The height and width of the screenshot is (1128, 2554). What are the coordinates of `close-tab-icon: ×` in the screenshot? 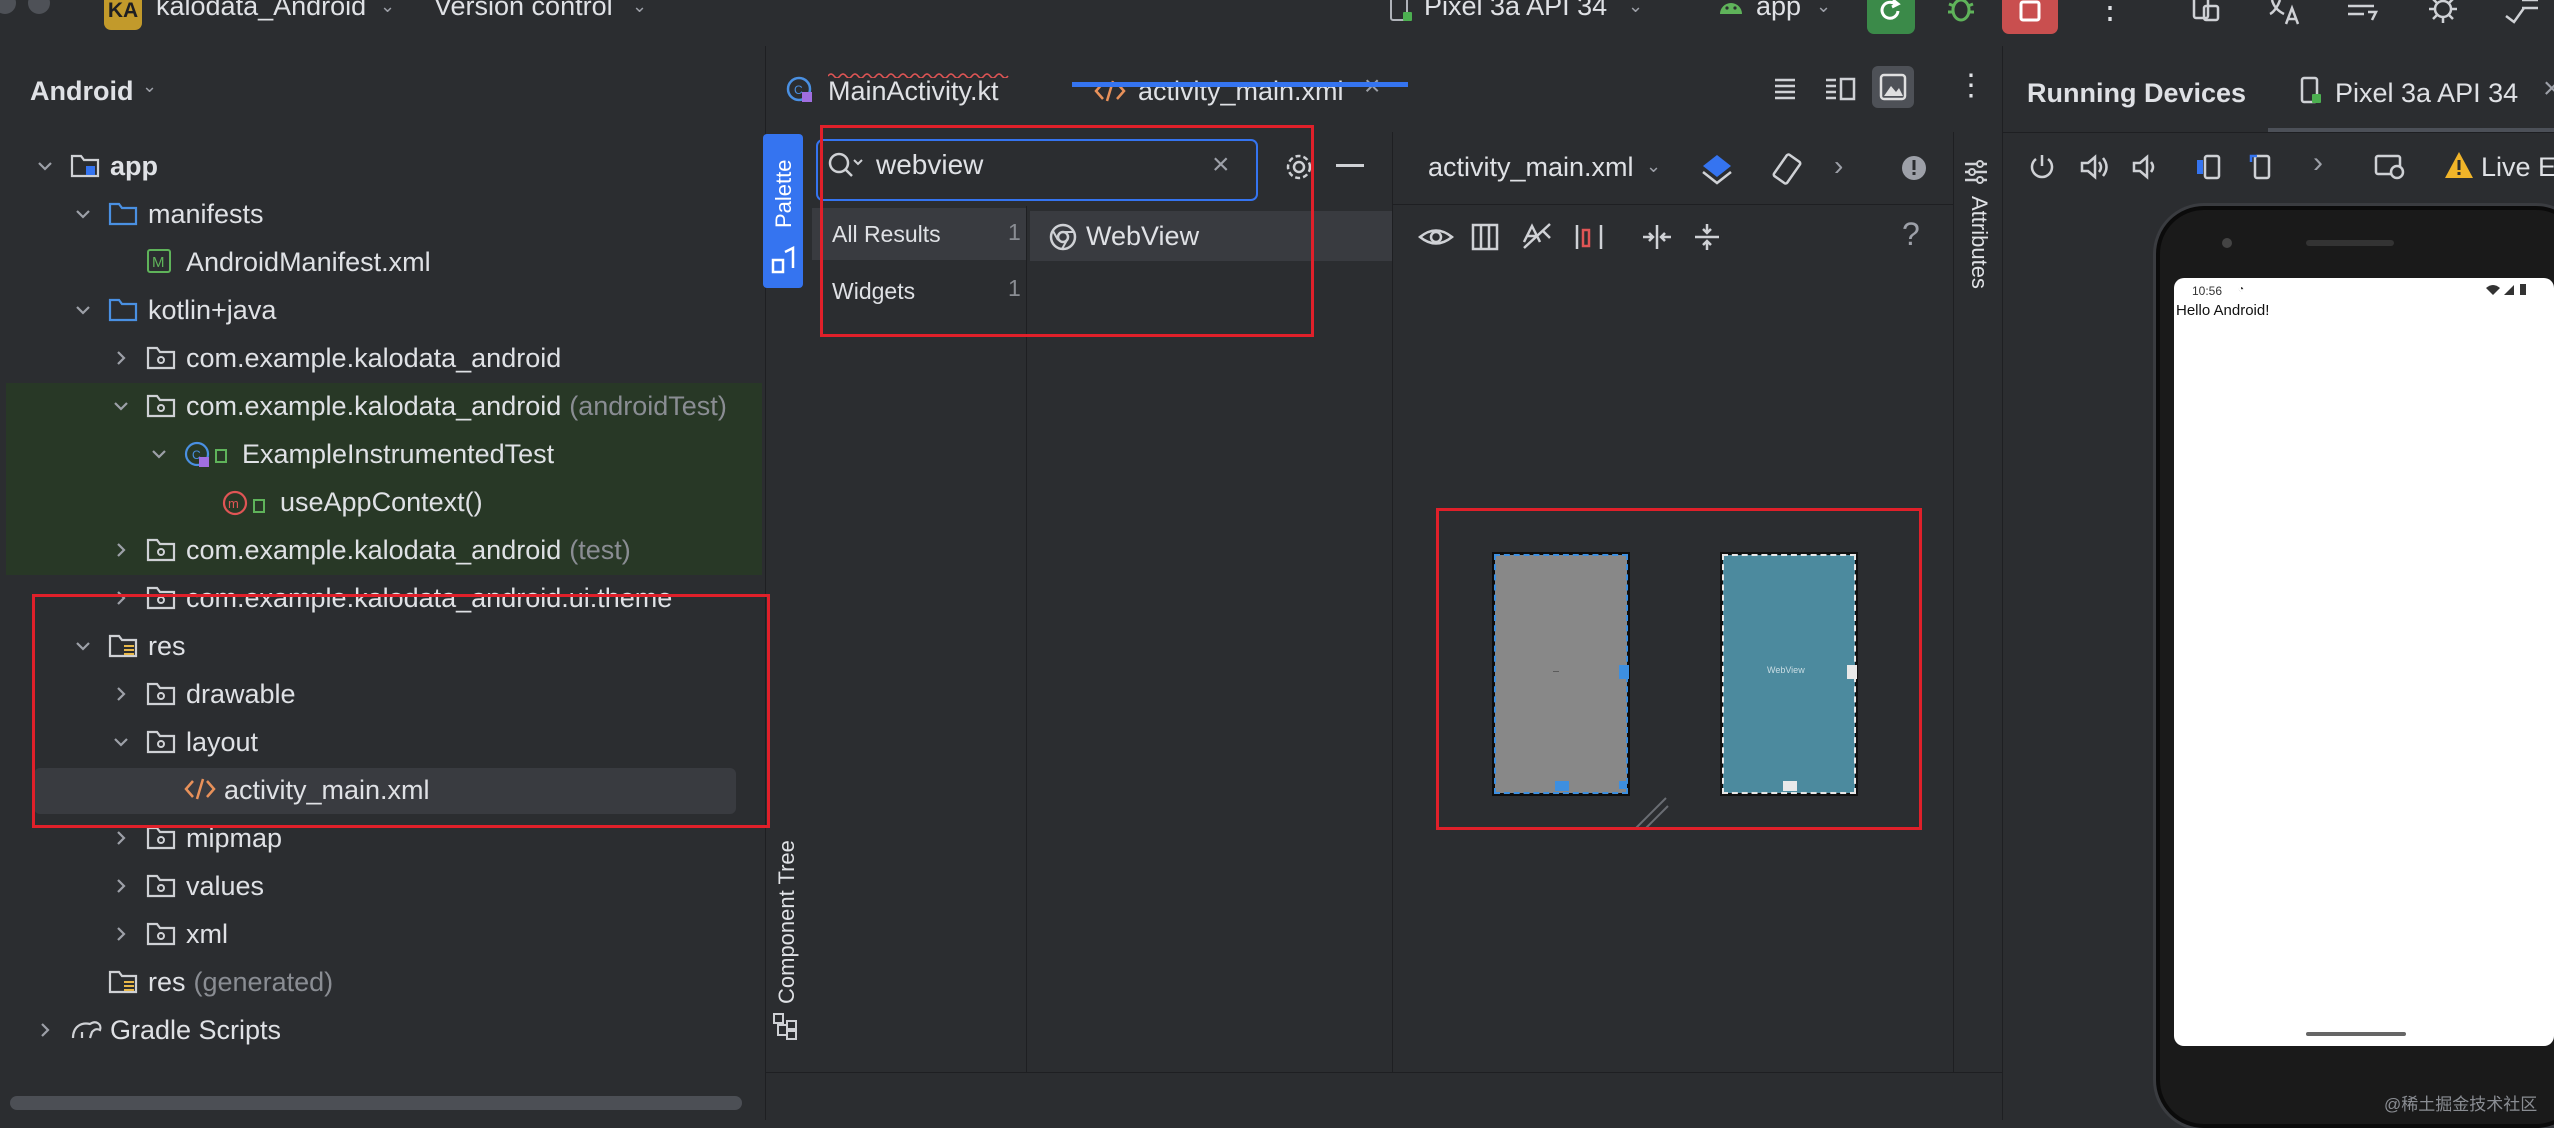 It's located at (2548, 89).